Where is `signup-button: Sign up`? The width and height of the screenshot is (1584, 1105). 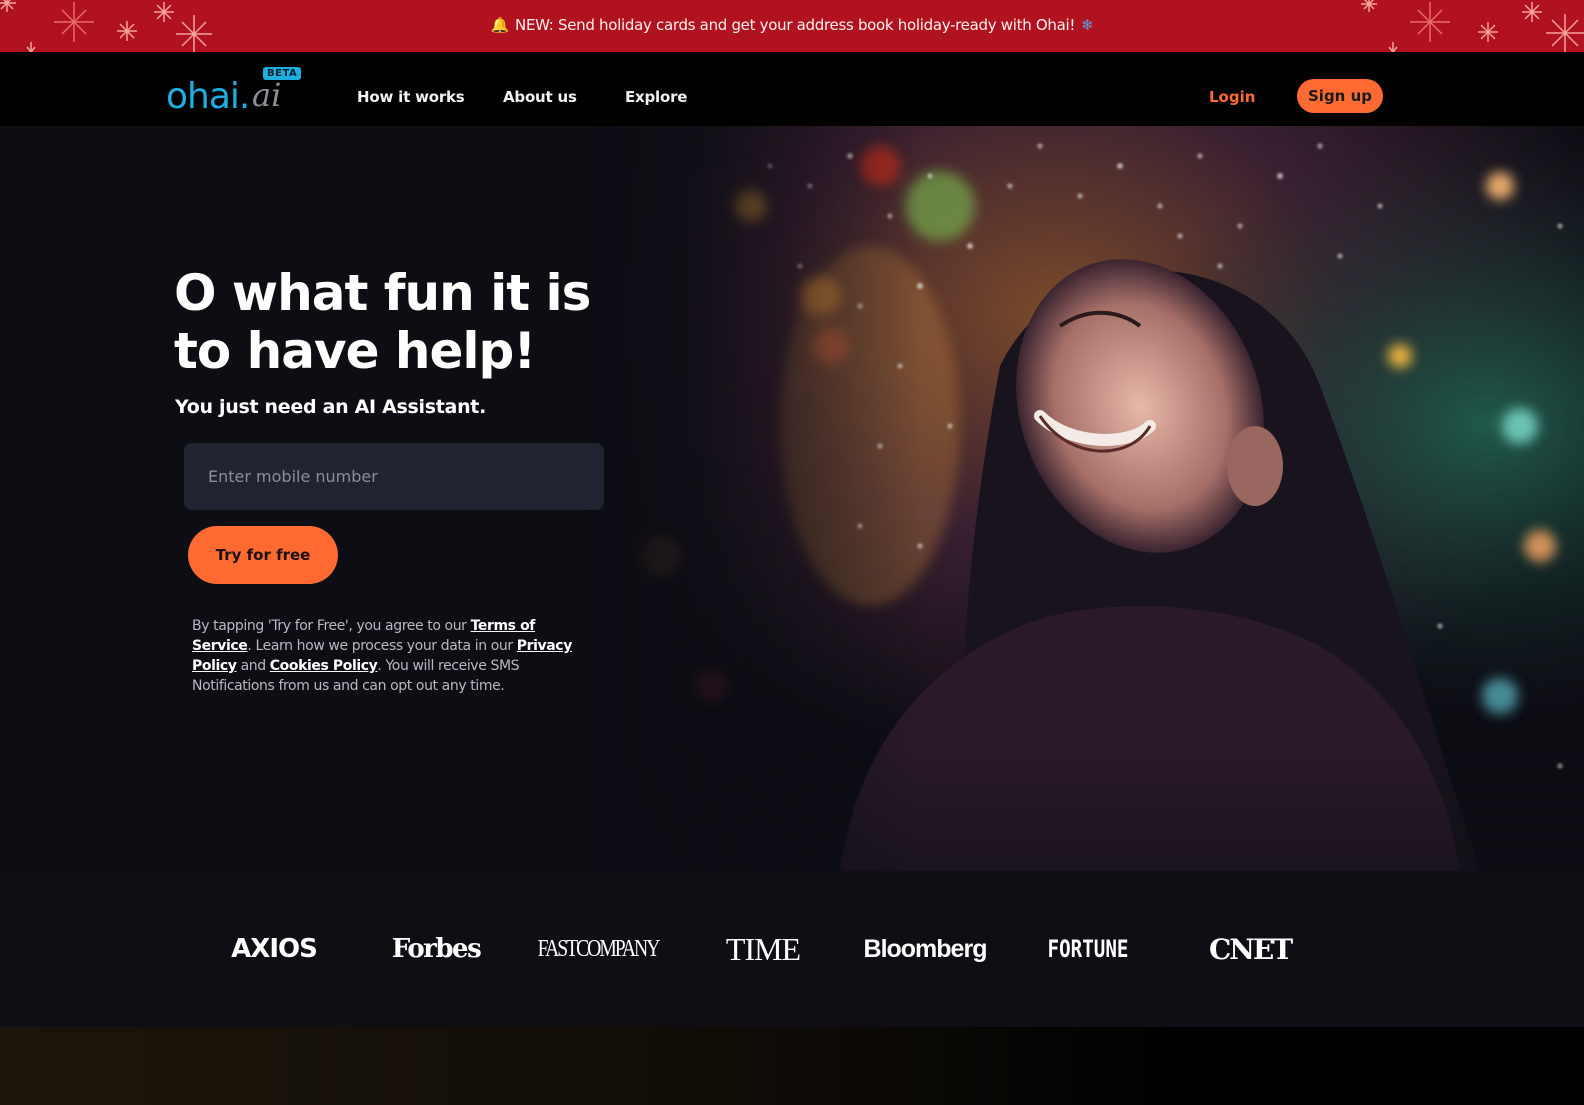
signup-button: Sign up is located at coordinates (1340, 96).